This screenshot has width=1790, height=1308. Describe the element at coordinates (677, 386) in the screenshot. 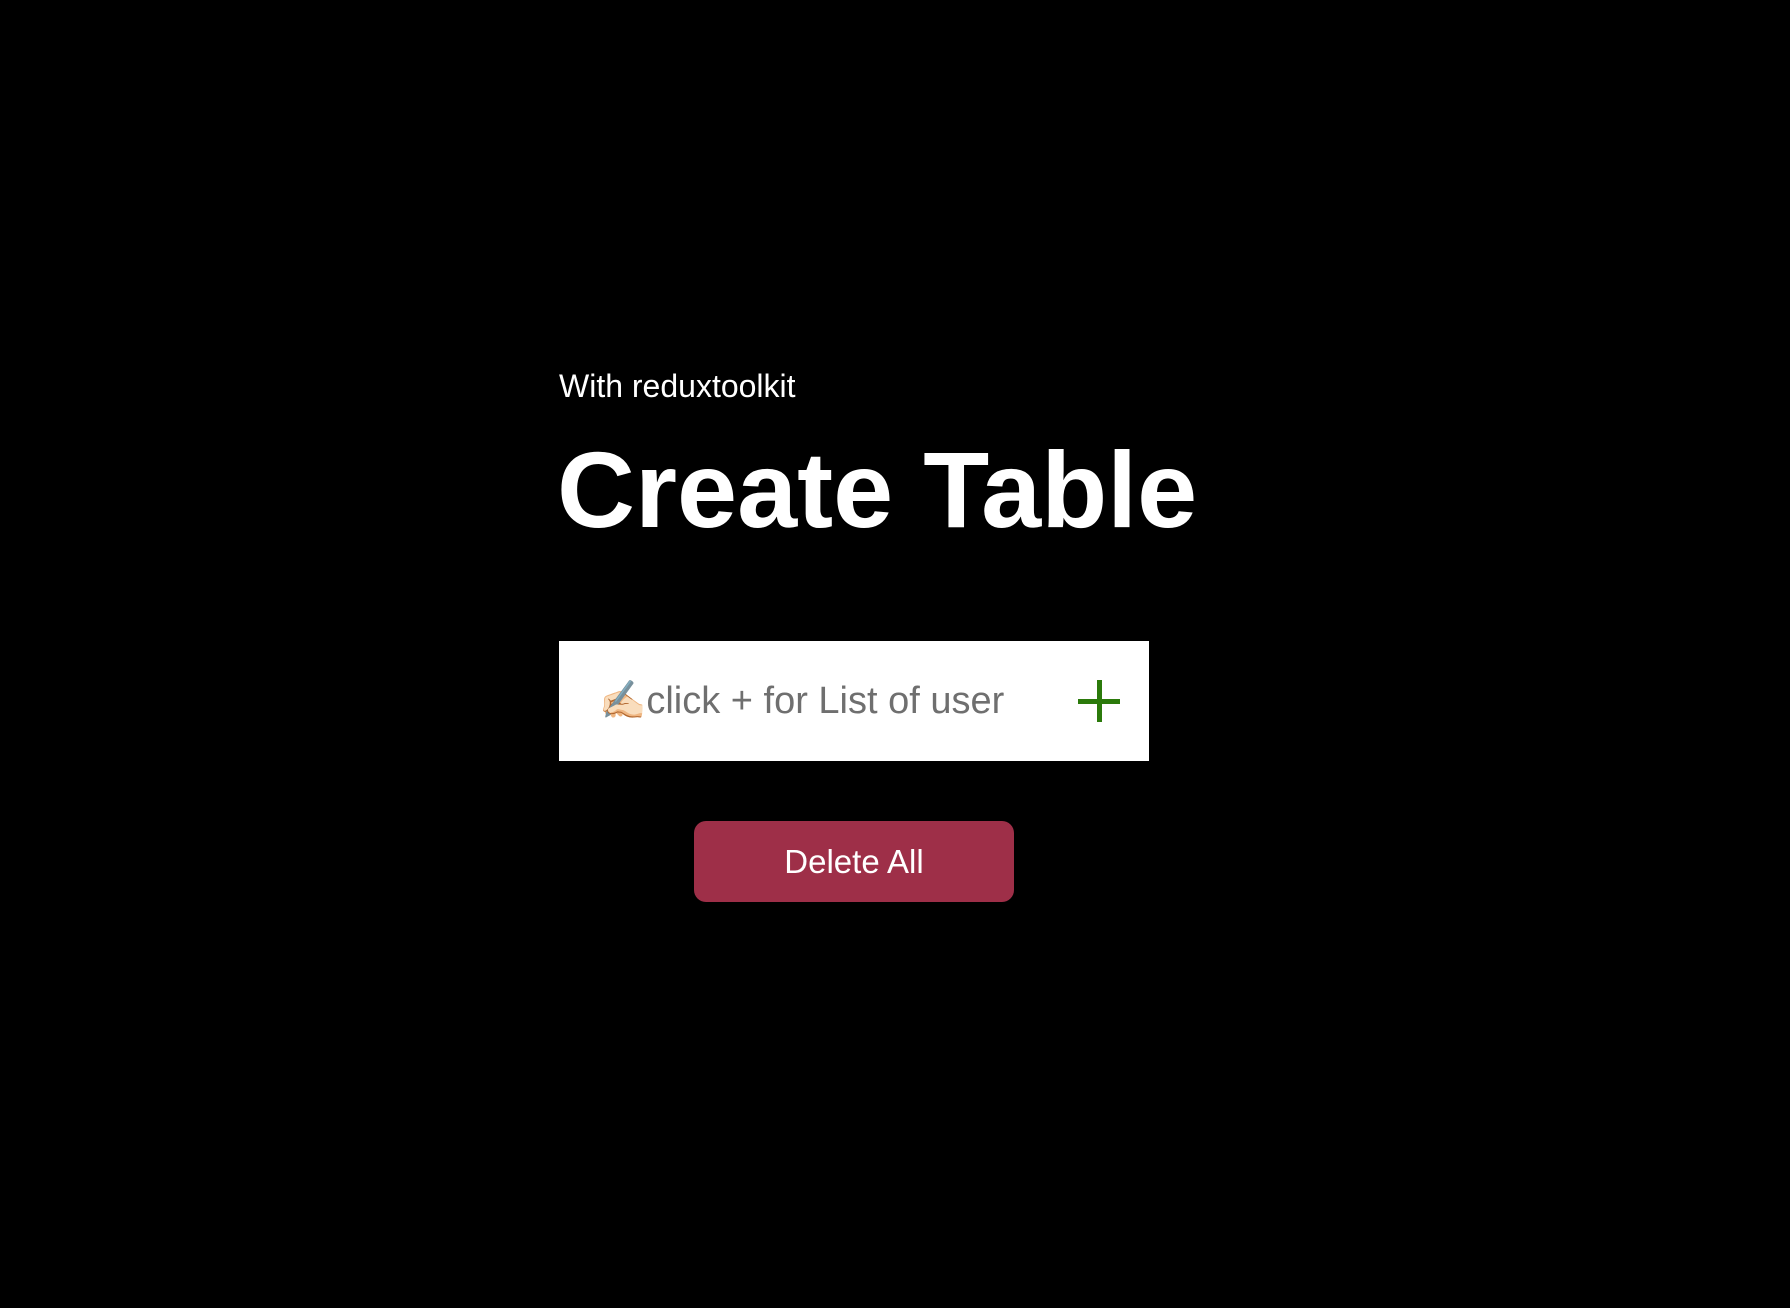

I see `page-subtitle: With reduxtoolkit` at that location.